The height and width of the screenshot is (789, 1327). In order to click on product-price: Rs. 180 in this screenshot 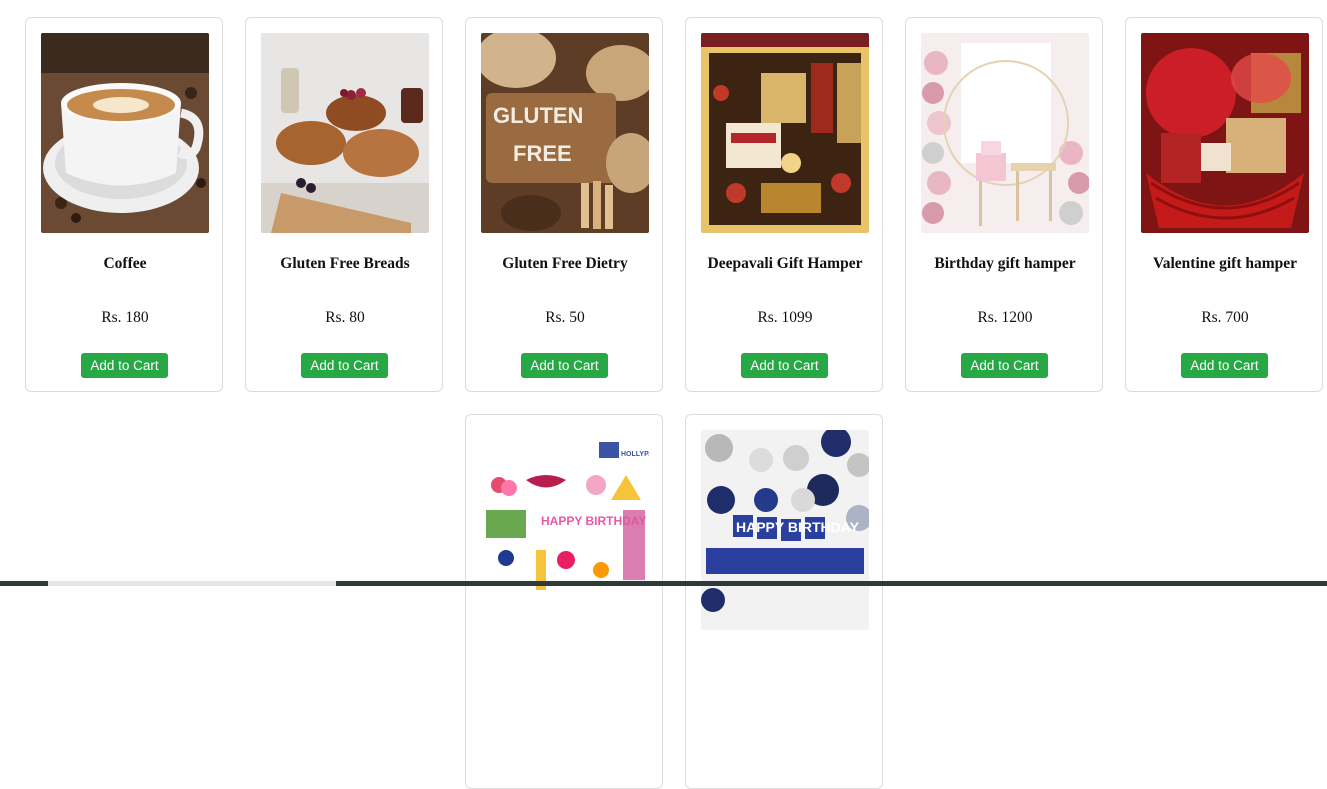, I will do `click(125, 317)`.